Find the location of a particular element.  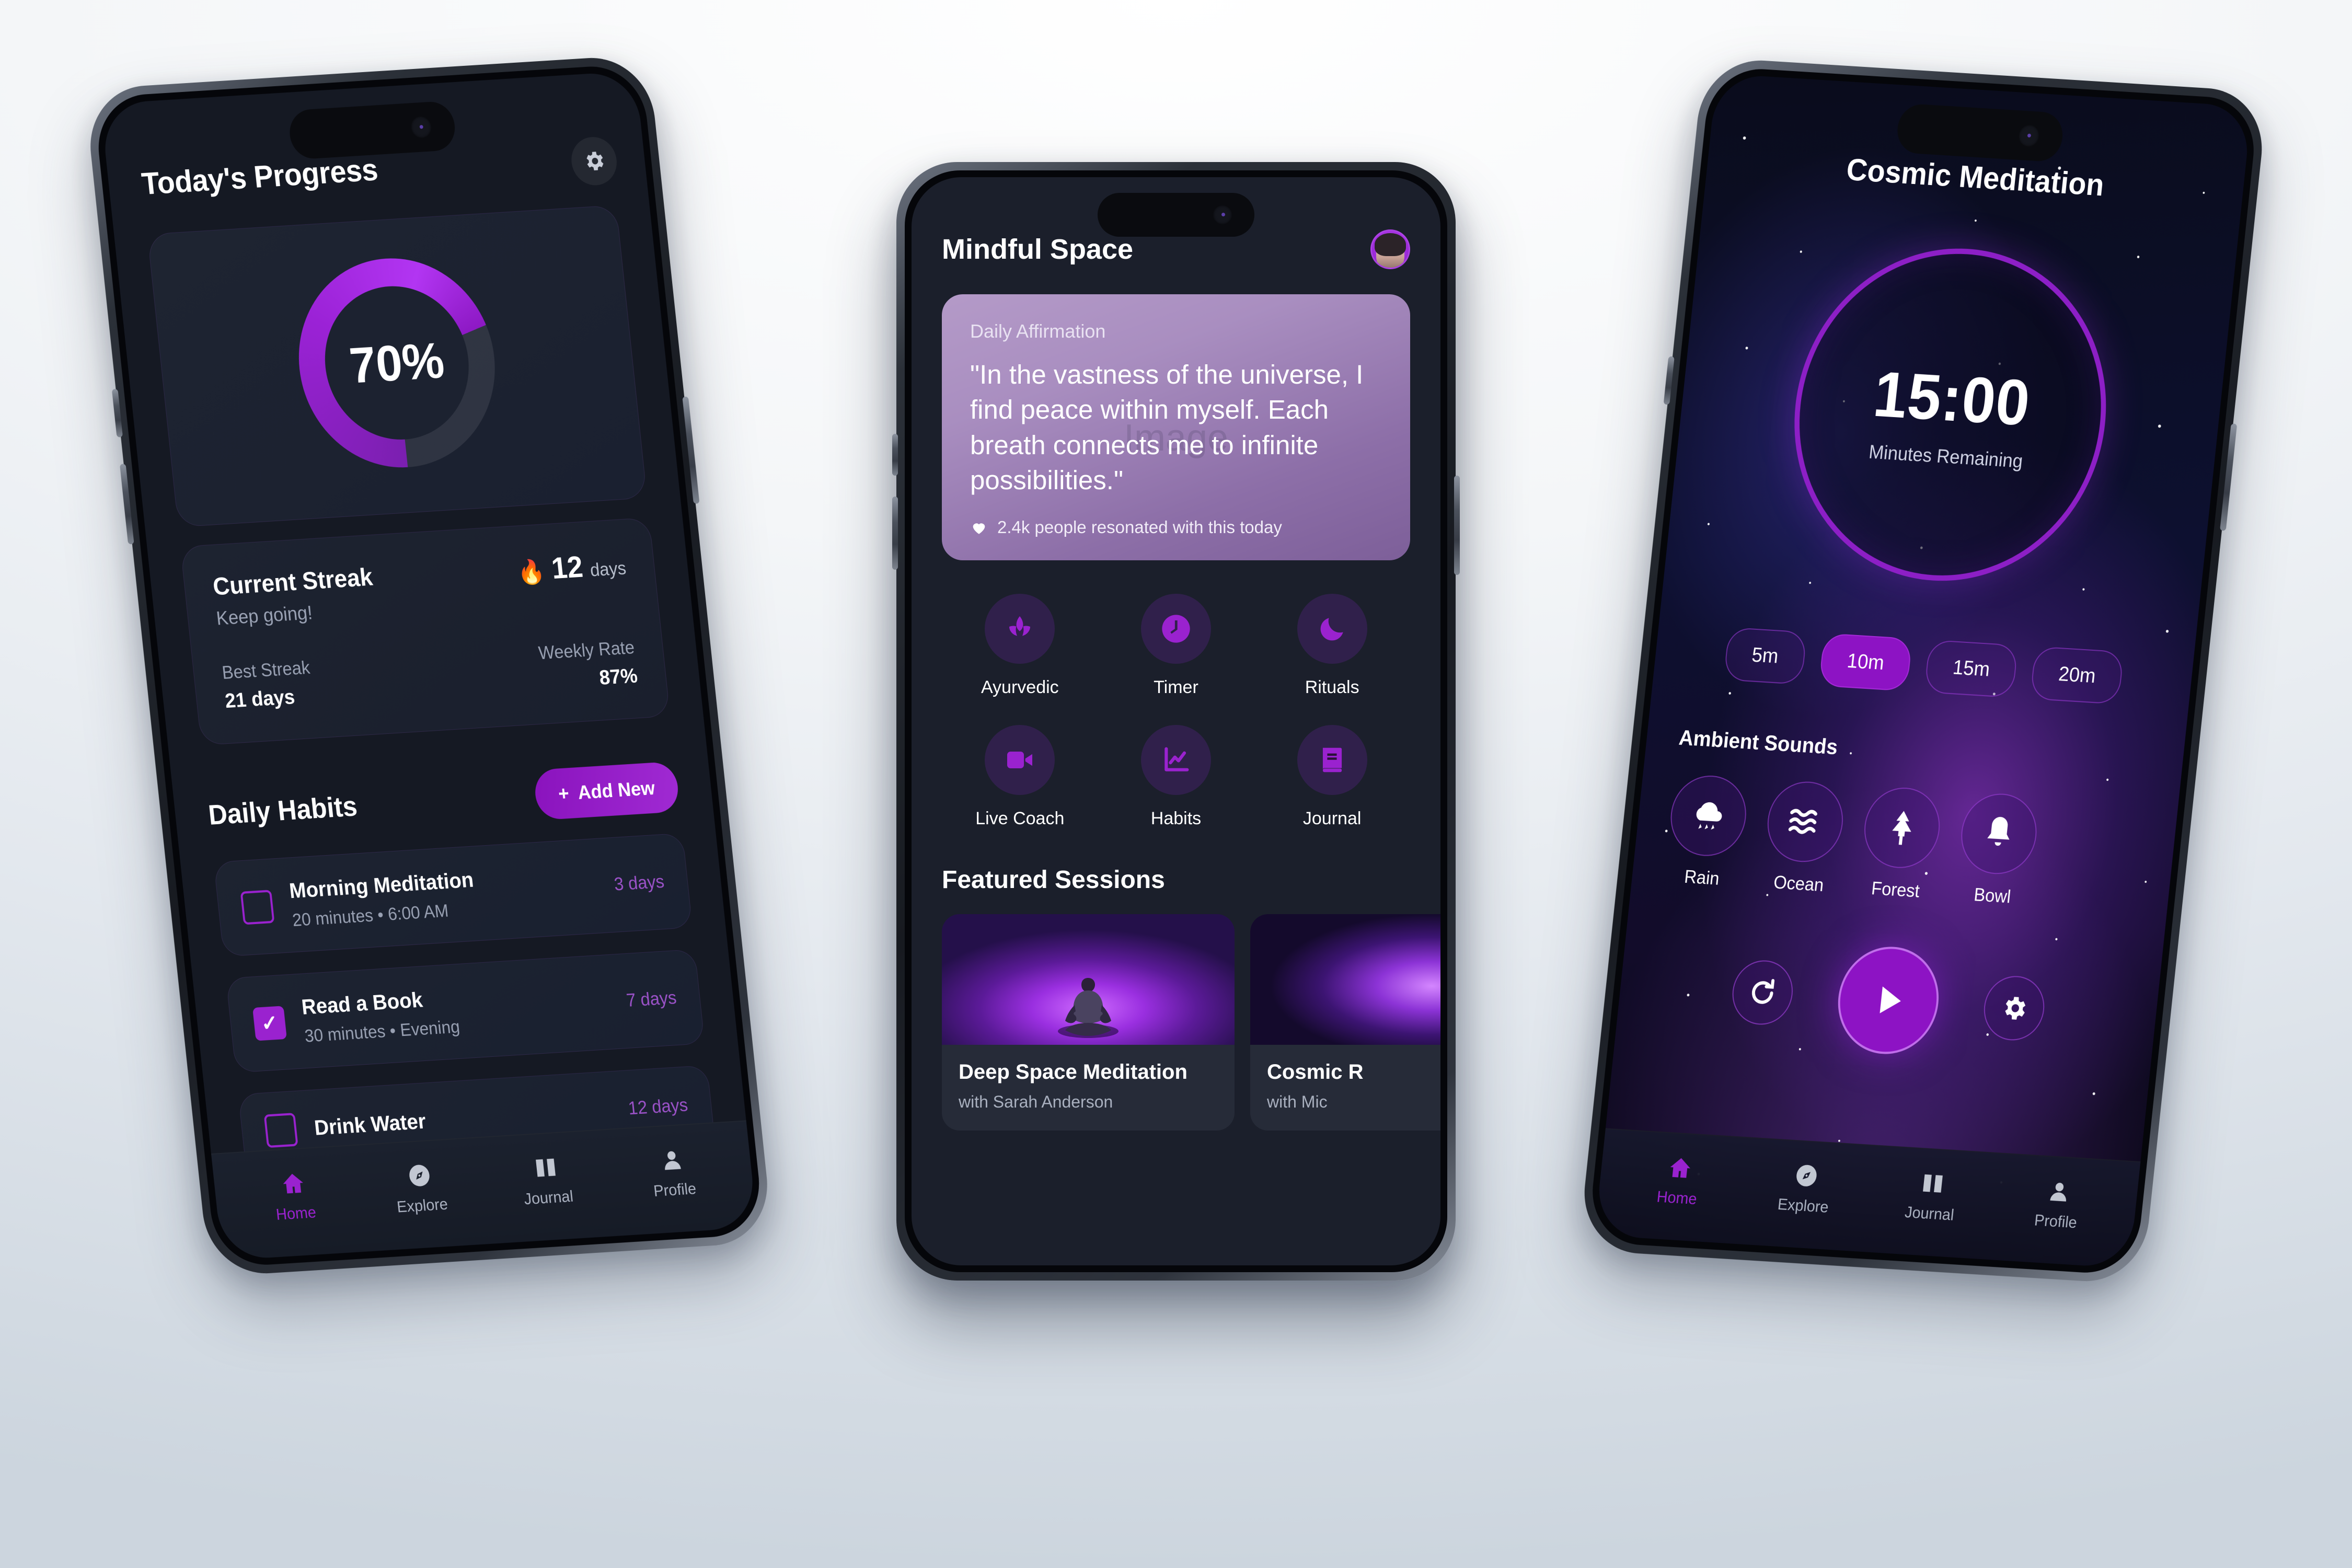

duration-chip-10m: 10m is located at coordinates (1865, 661).